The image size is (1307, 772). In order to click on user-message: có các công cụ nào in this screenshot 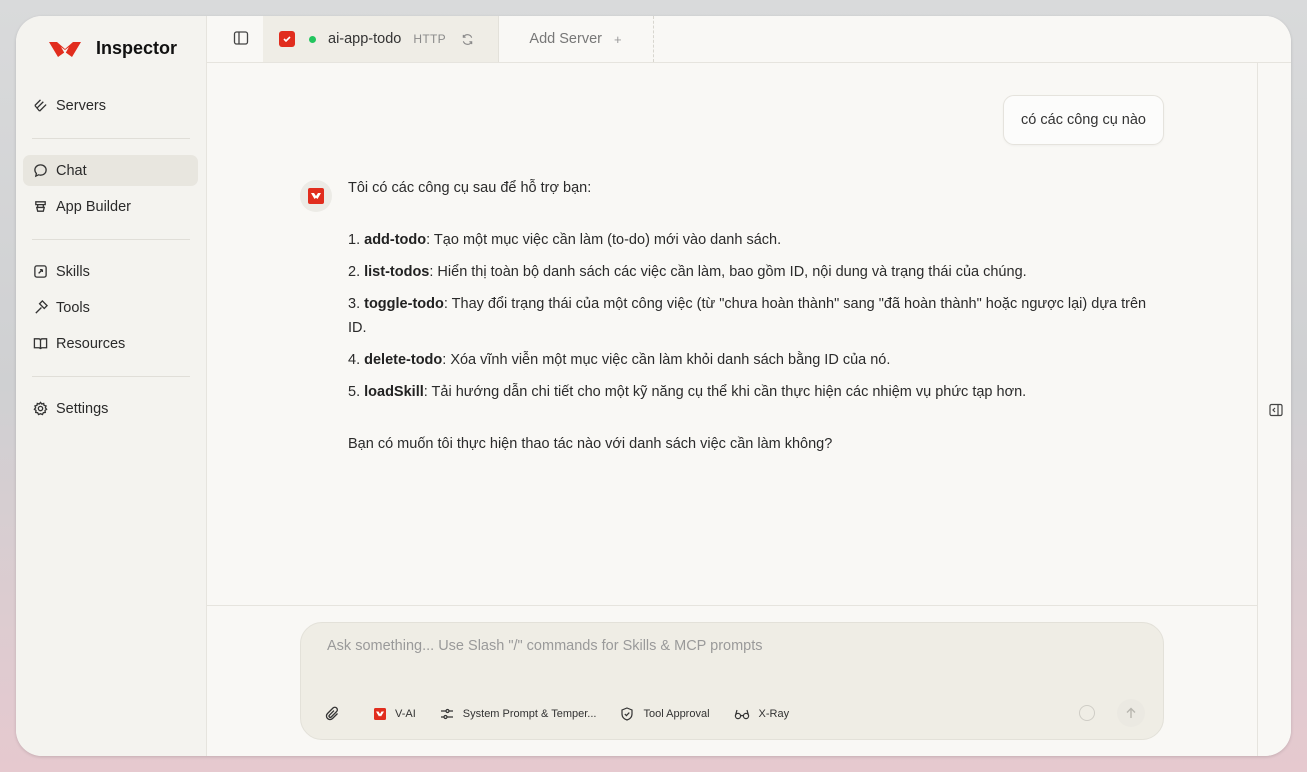, I will do `click(1083, 120)`.